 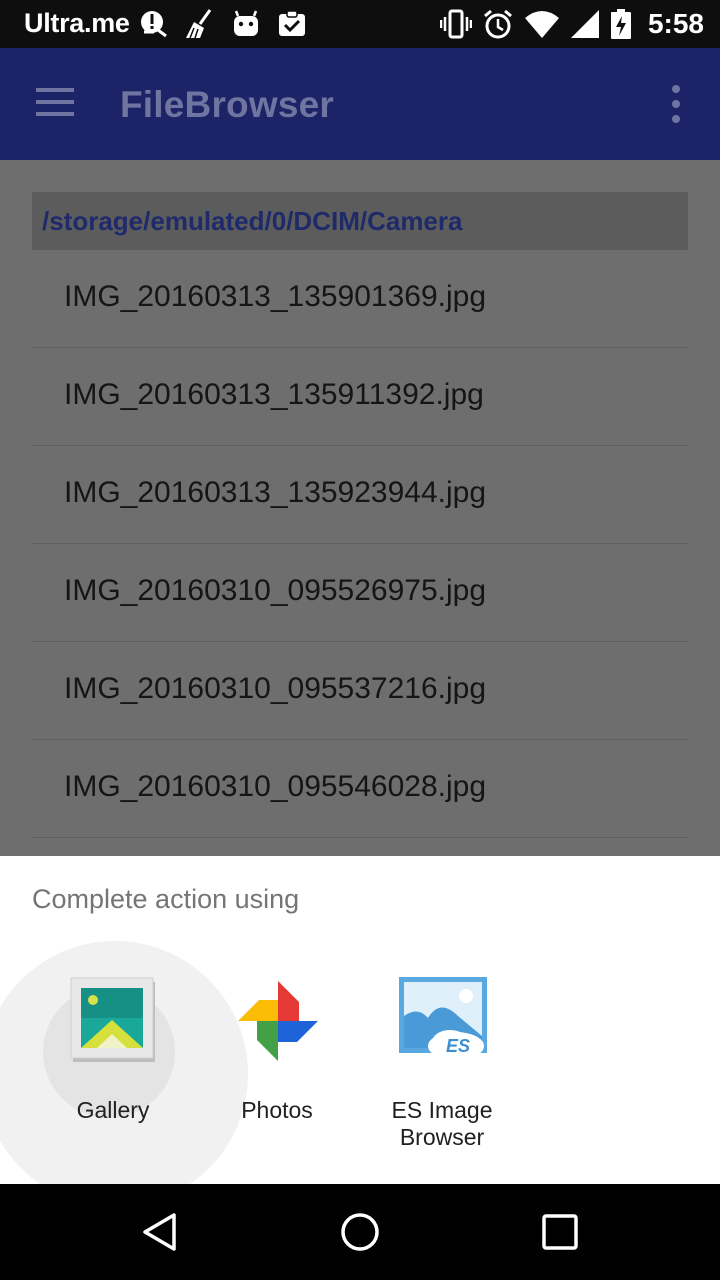 What do you see at coordinates (199, 24) in the screenshot?
I see `broom-icon` at bounding box center [199, 24].